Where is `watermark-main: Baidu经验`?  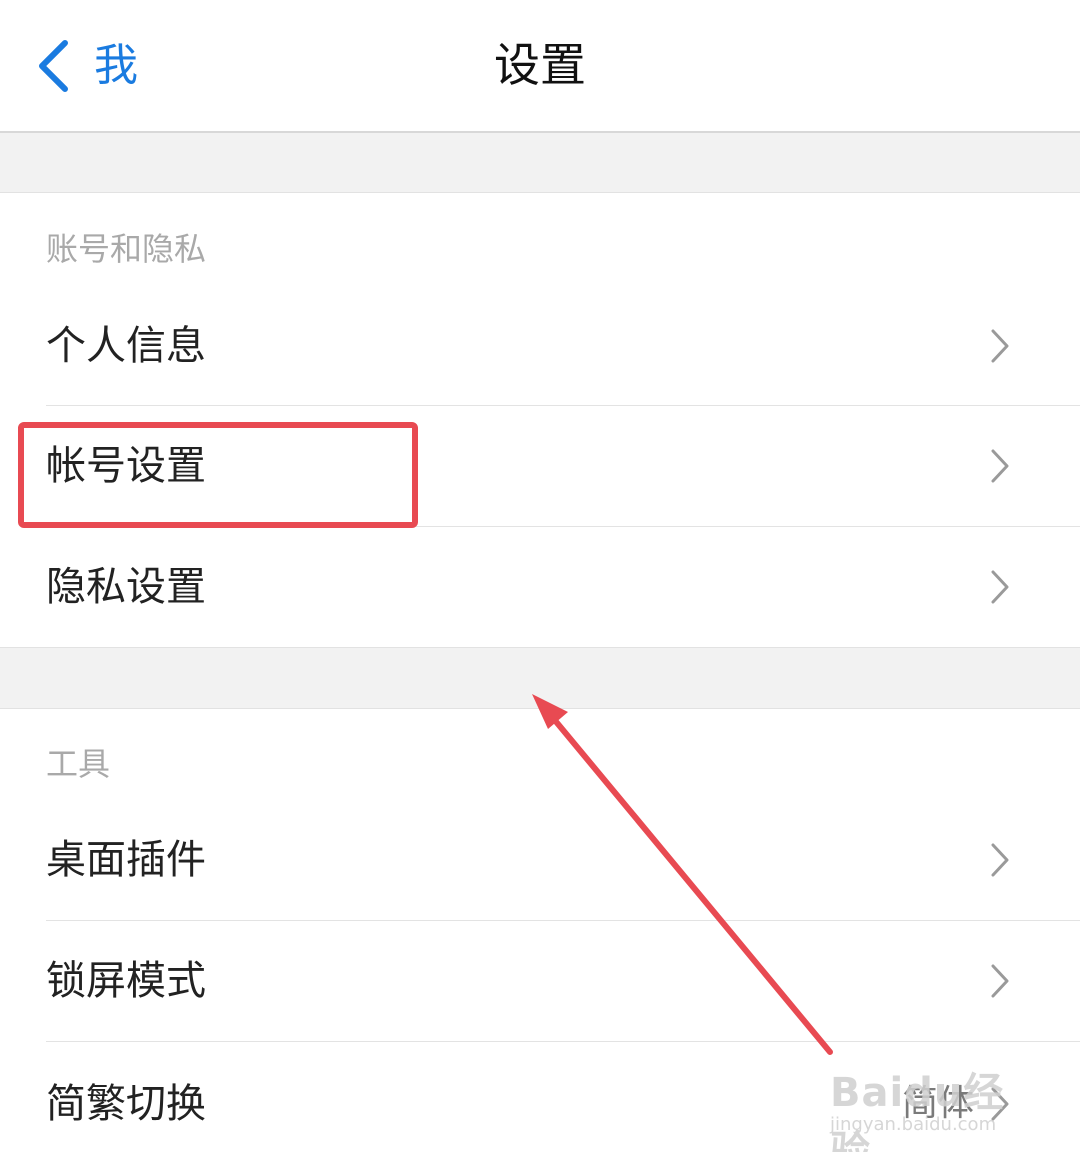
watermark-main: Baidu经验 is located at coordinates (917, 1111).